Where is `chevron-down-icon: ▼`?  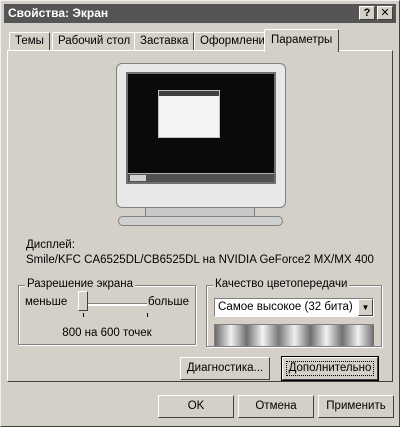
chevron-down-icon: ▼ is located at coordinates (365, 307).